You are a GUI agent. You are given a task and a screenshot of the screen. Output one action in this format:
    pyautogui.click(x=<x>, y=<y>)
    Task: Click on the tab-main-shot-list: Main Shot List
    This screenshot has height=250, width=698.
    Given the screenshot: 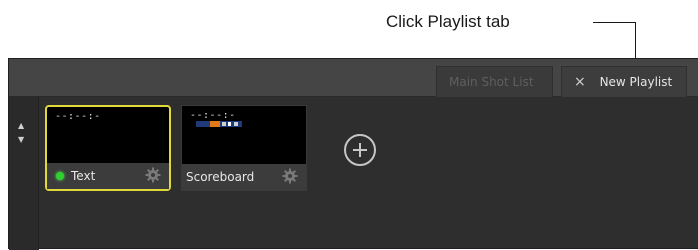 What is the action you would take?
    pyautogui.click(x=494, y=81)
    